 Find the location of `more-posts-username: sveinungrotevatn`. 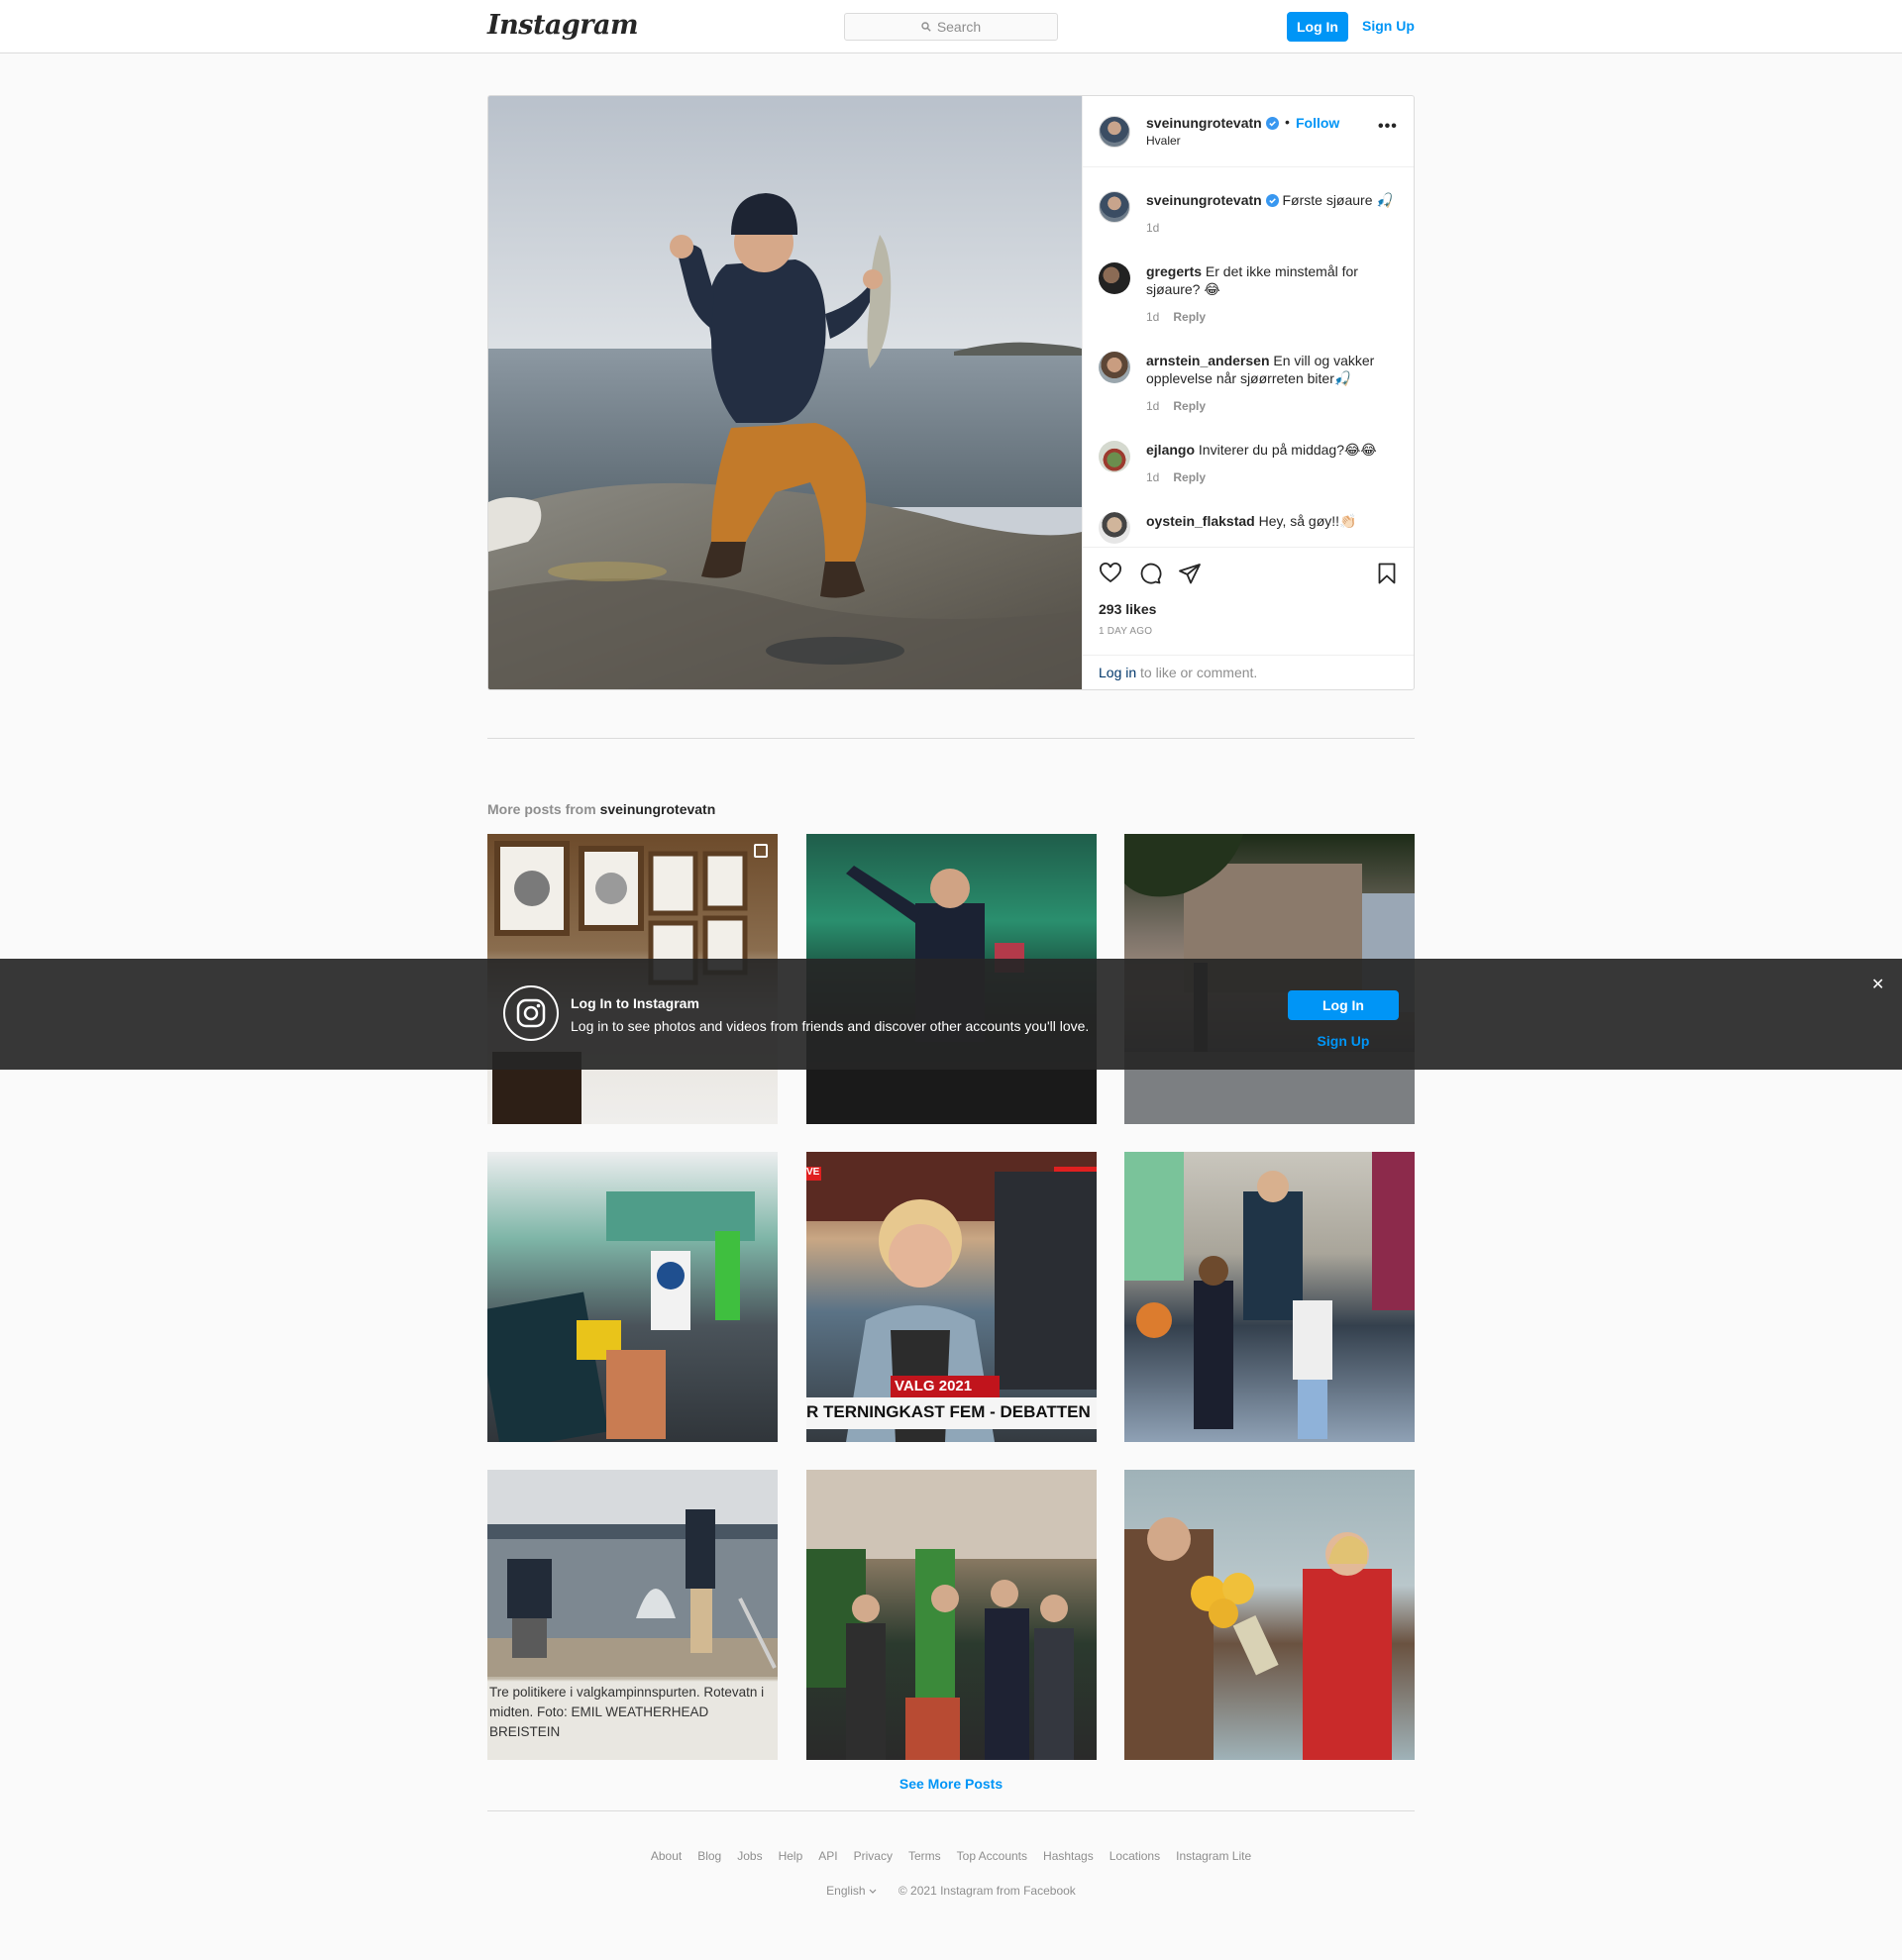

more-posts-username: sveinungrotevatn is located at coordinates (658, 809).